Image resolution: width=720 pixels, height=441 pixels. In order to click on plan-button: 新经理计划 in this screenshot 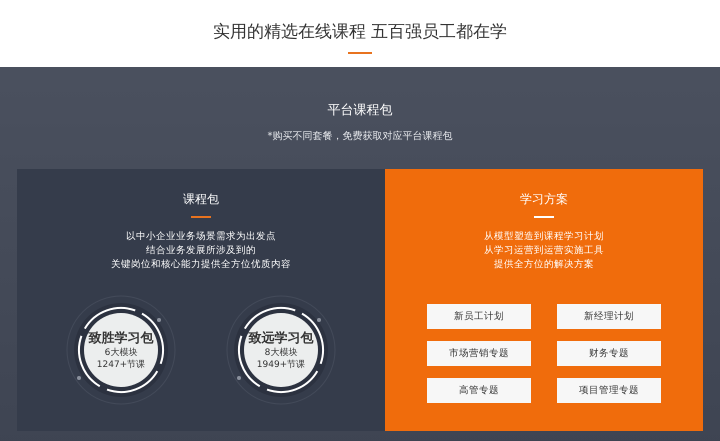, I will do `click(609, 316)`.